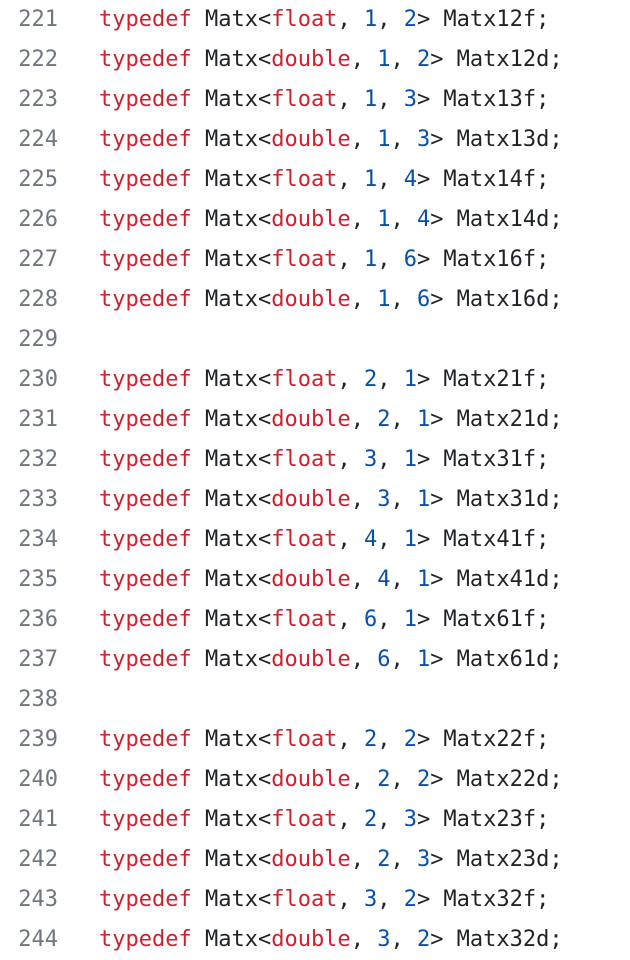  Describe the element at coordinates (29, 540) in the screenshot. I see `line-number: 234` at that location.